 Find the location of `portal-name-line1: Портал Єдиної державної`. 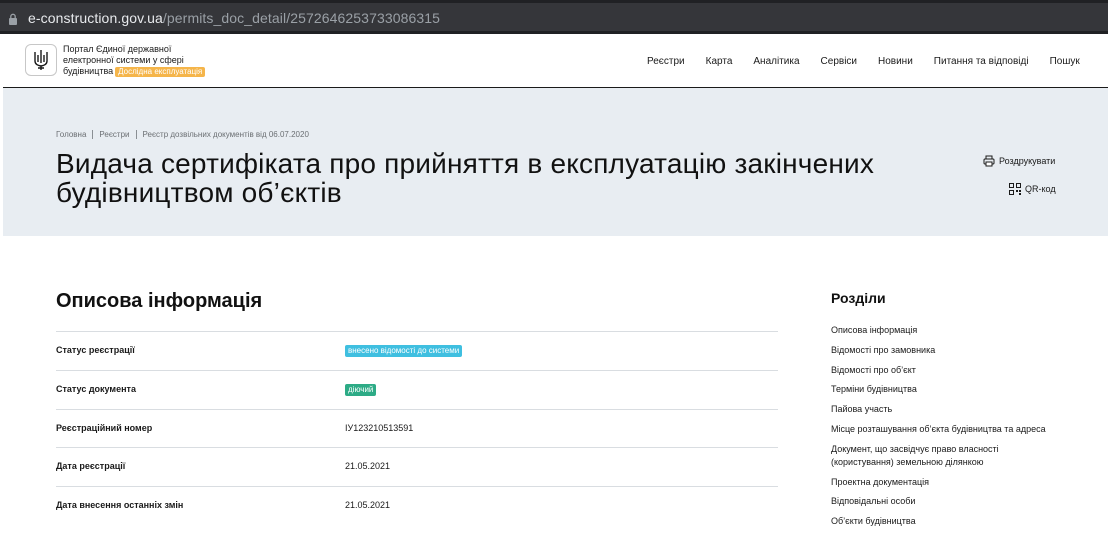

portal-name-line1: Портал Єдиної державної is located at coordinates (117, 49).